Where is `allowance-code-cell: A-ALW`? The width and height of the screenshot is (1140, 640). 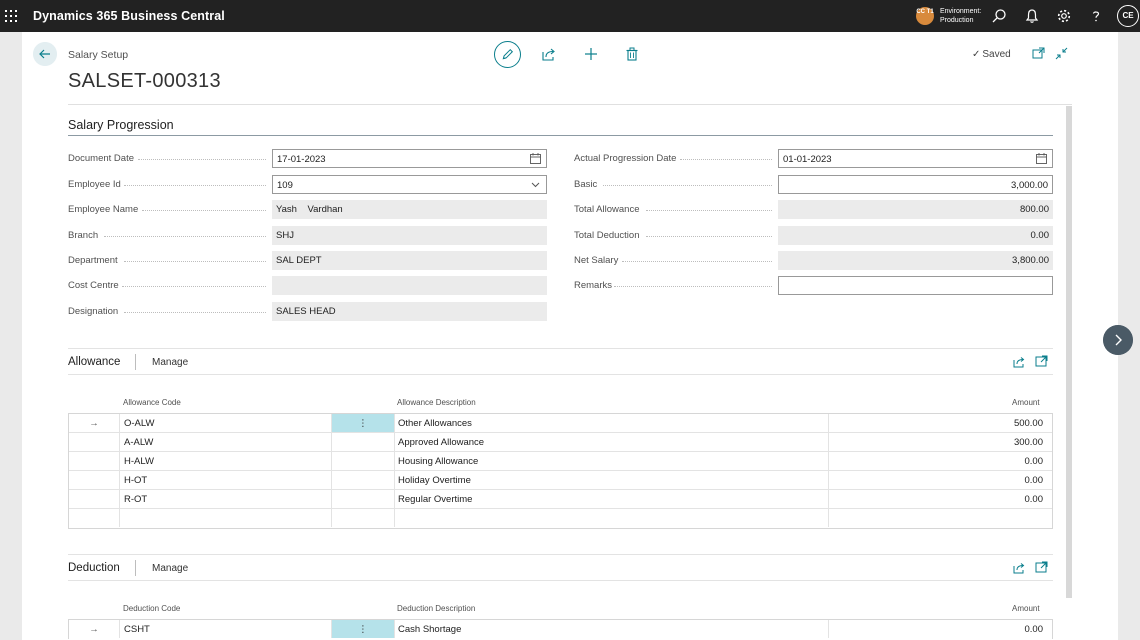 allowance-code-cell: A-ALW is located at coordinates (226, 442).